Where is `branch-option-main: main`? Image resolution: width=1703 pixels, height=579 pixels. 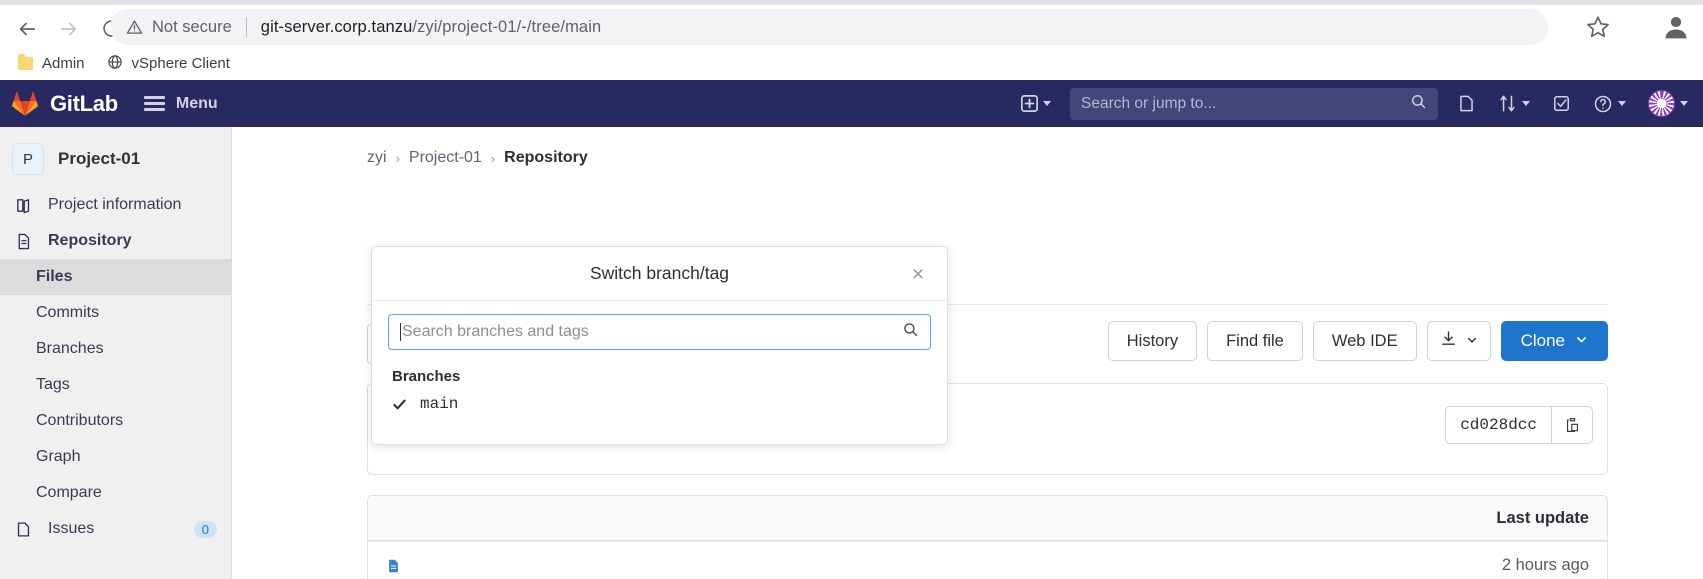
branch-option-main: main is located at coordinates (659, 399).